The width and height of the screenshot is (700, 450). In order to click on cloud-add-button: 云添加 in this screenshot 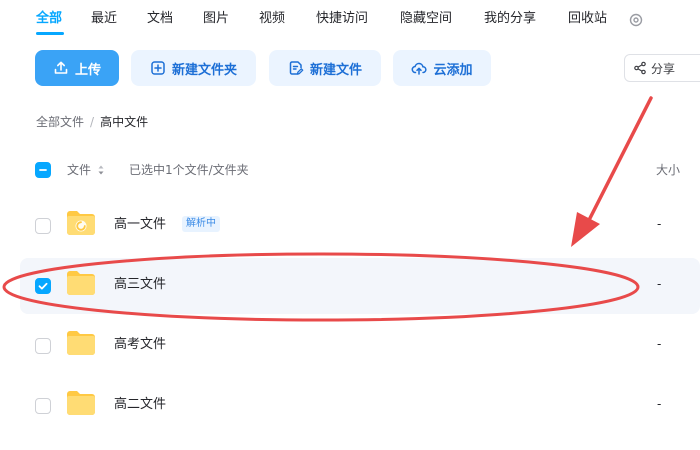, I will do `click(442, 68)`.